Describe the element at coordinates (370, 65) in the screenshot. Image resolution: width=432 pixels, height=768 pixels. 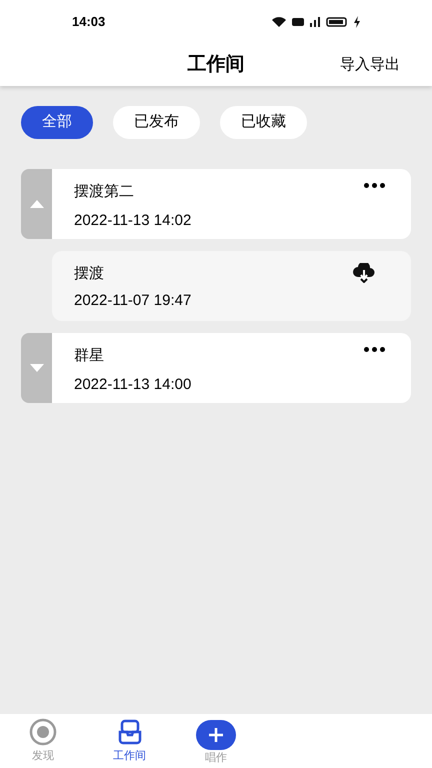
I see `import-export-link: 导入导出` at that location.